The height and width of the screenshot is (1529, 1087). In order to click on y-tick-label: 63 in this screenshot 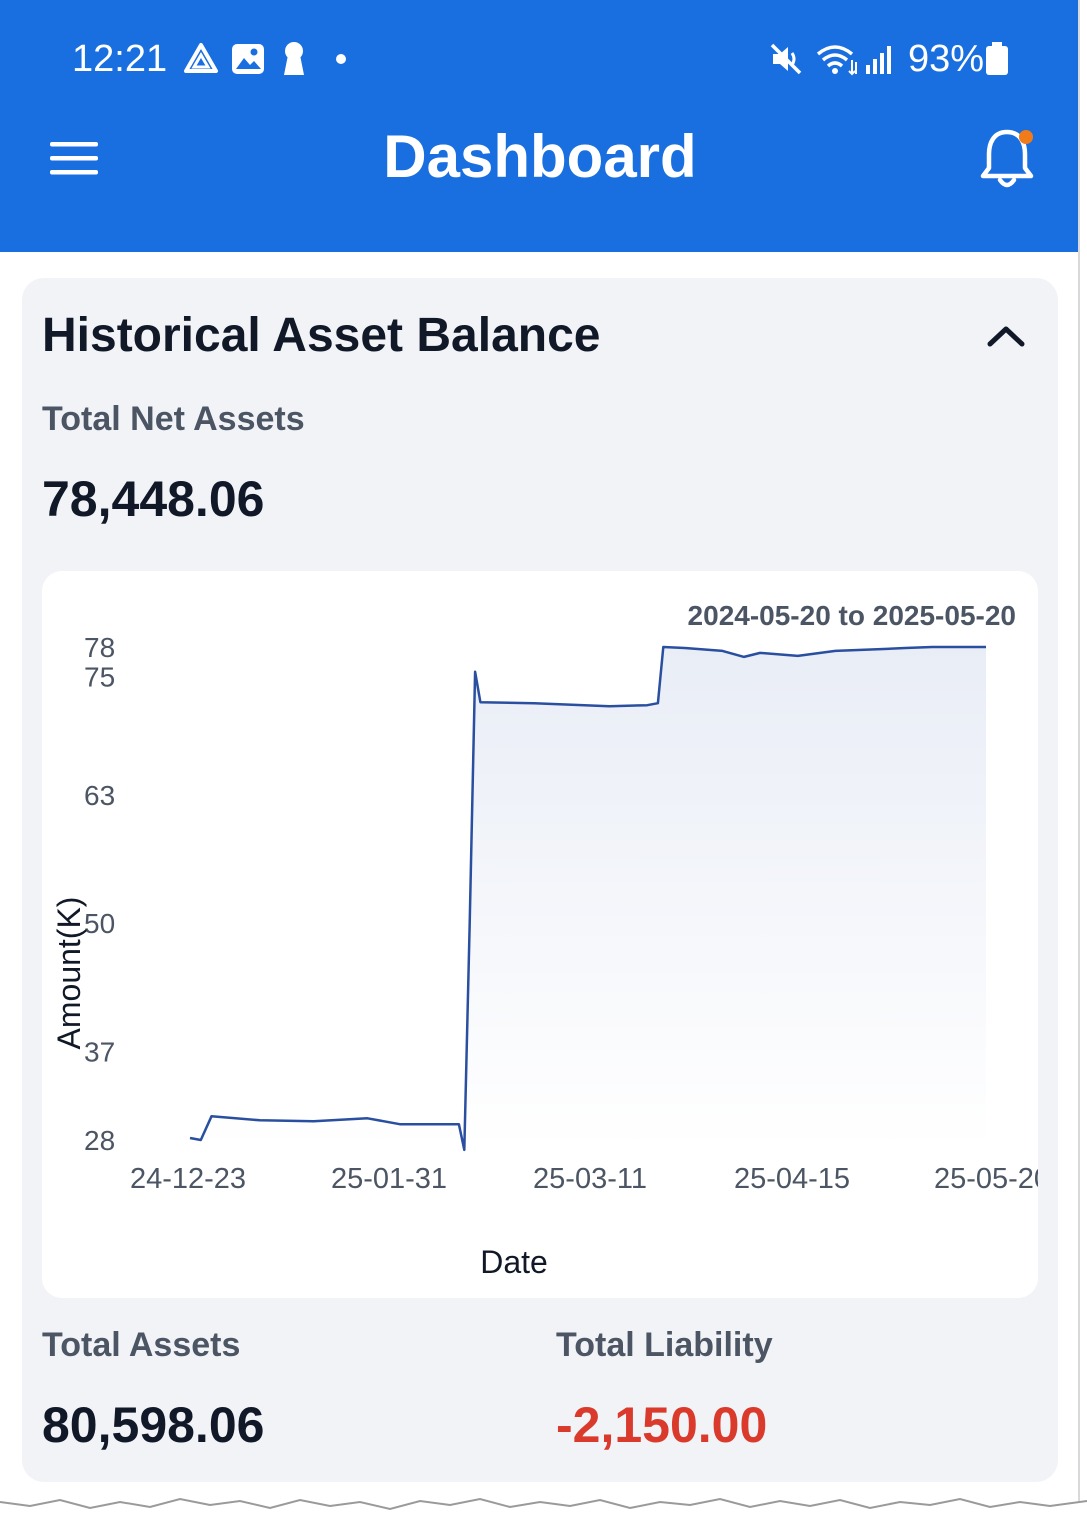, I will do `click(99, 795)`.